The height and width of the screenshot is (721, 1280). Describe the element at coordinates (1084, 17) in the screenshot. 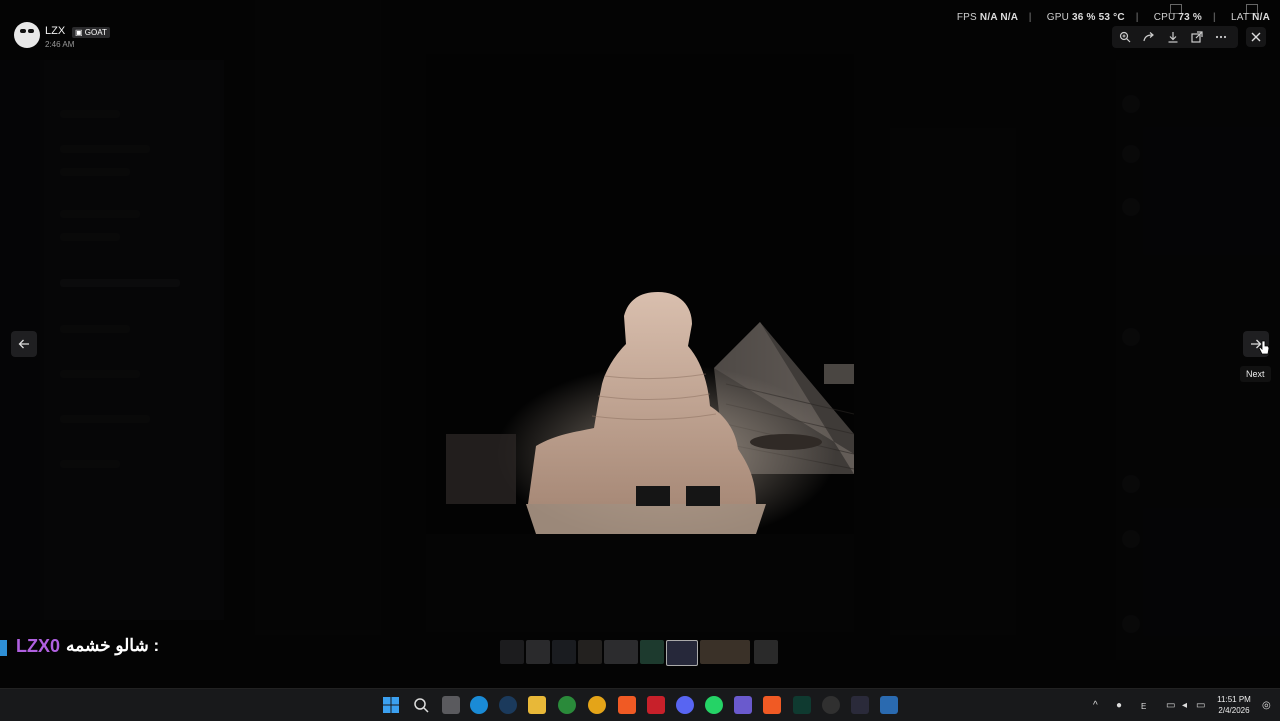

I see `gpu-usage: 36 %` at that location.